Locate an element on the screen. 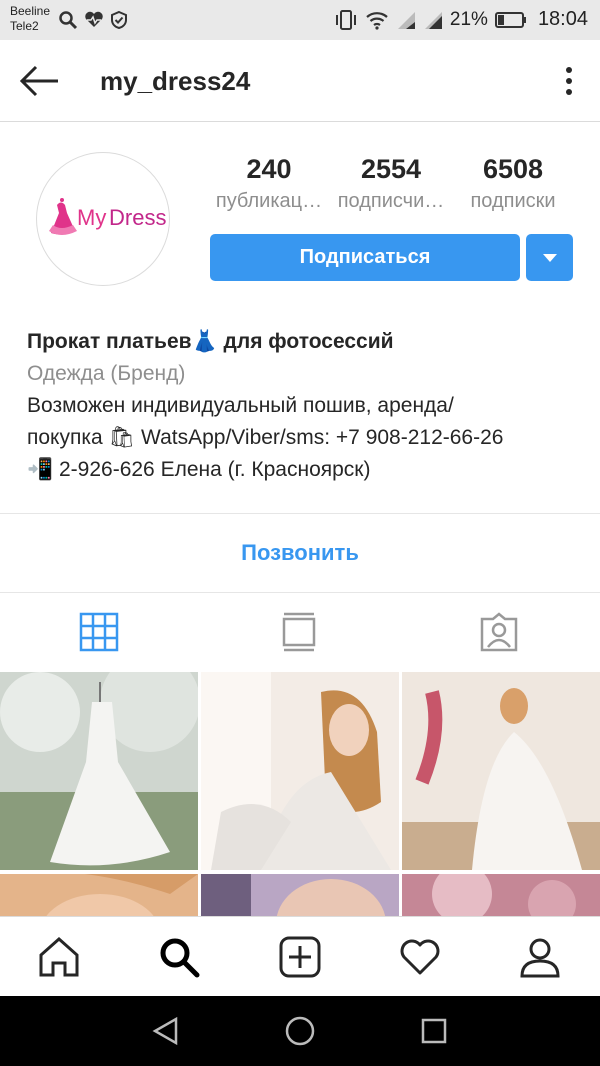 This screenshot has height=1066, width=600. square-recents-icon is located at coordinates (434, 1031).